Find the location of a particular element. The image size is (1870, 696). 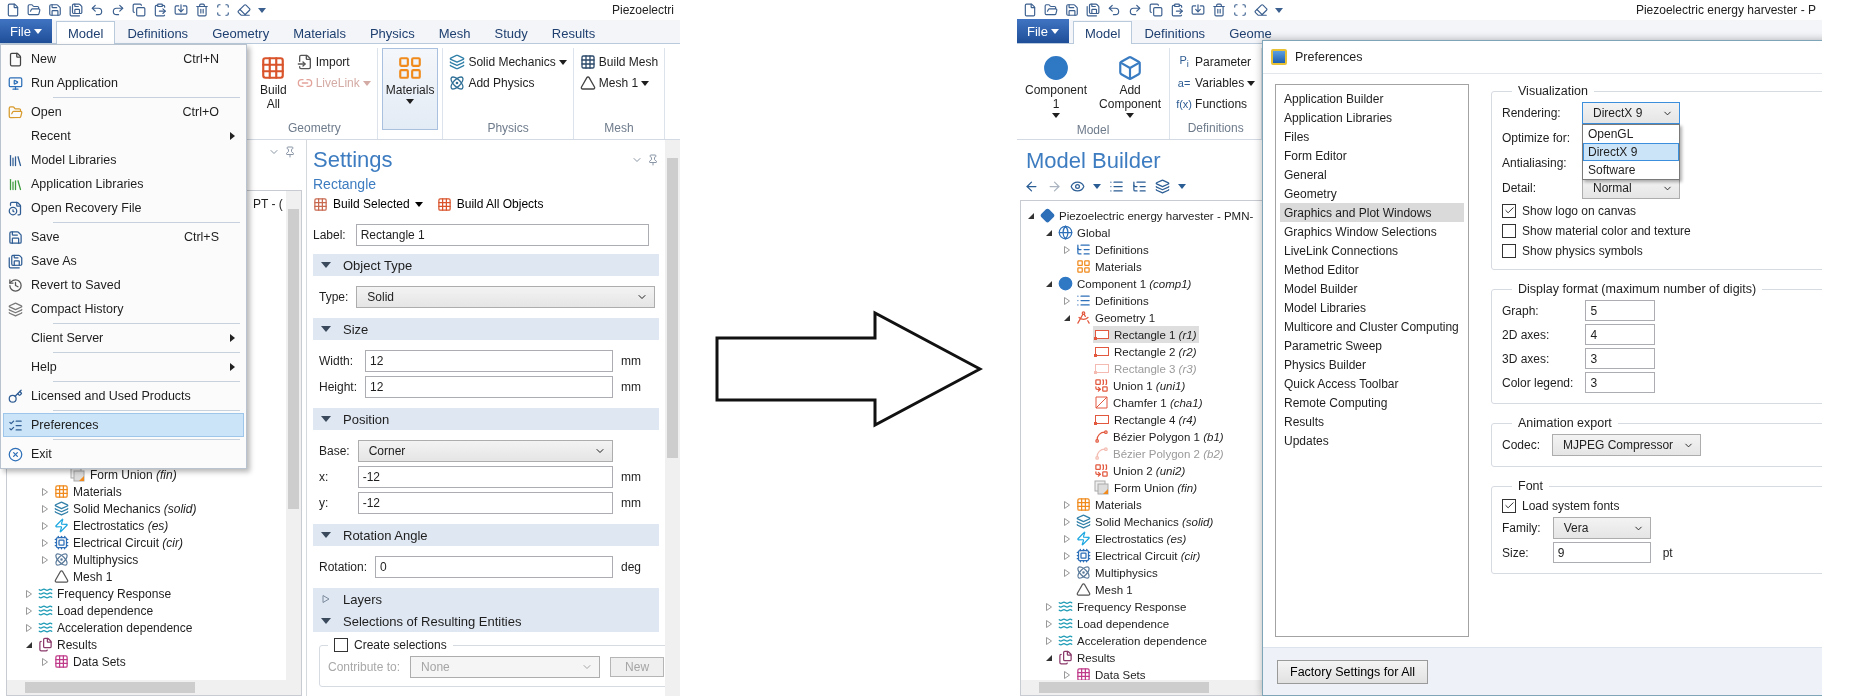

menu-item: Save Ctrl+S is located at coordinates (123, 237).